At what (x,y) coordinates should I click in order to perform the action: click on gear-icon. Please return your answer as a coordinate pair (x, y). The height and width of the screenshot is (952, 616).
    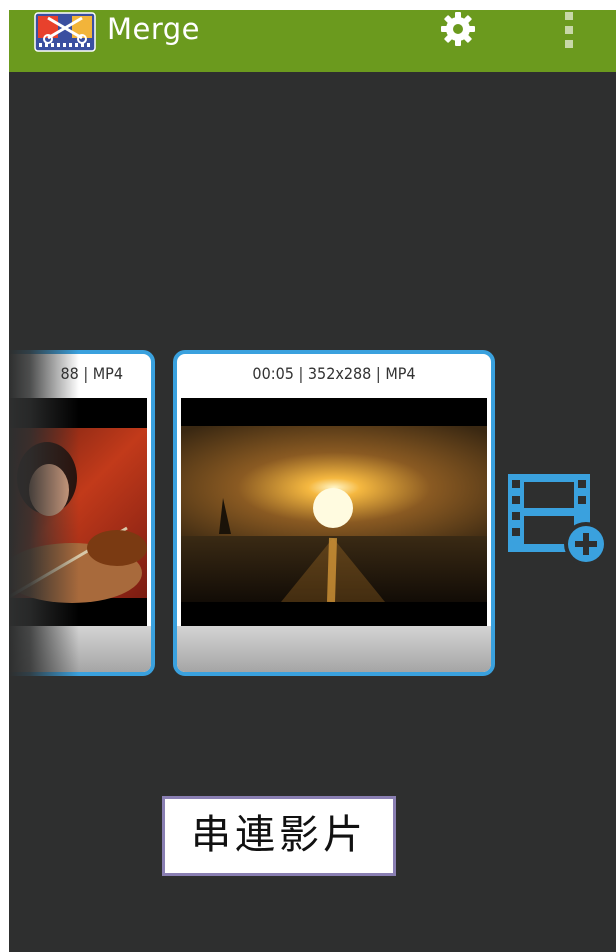
    Looking at the image, I should click on (458, 29).